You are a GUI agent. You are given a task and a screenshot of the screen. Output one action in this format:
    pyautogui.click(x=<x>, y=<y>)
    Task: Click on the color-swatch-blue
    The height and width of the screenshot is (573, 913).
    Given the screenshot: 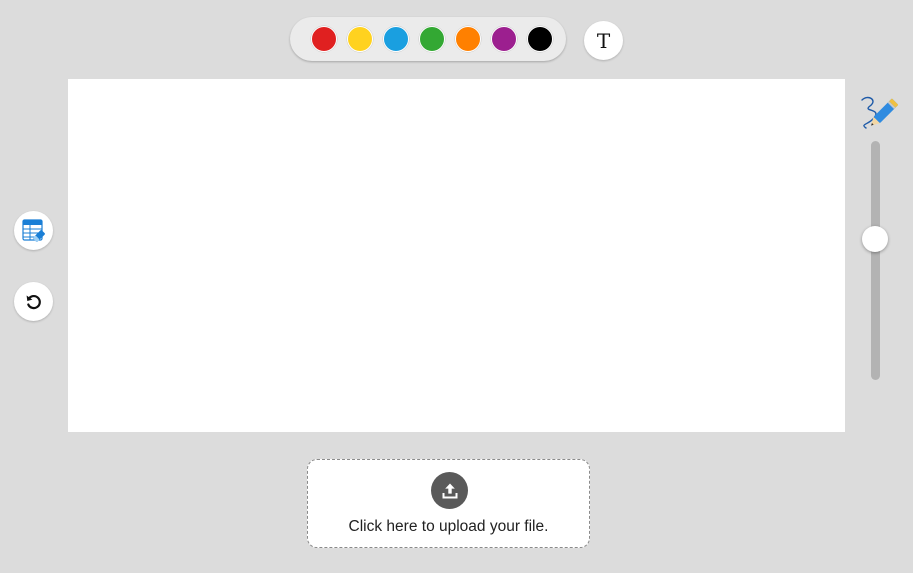 What is the action you would take?
    pyautogui.click(x=396, y=39)
    